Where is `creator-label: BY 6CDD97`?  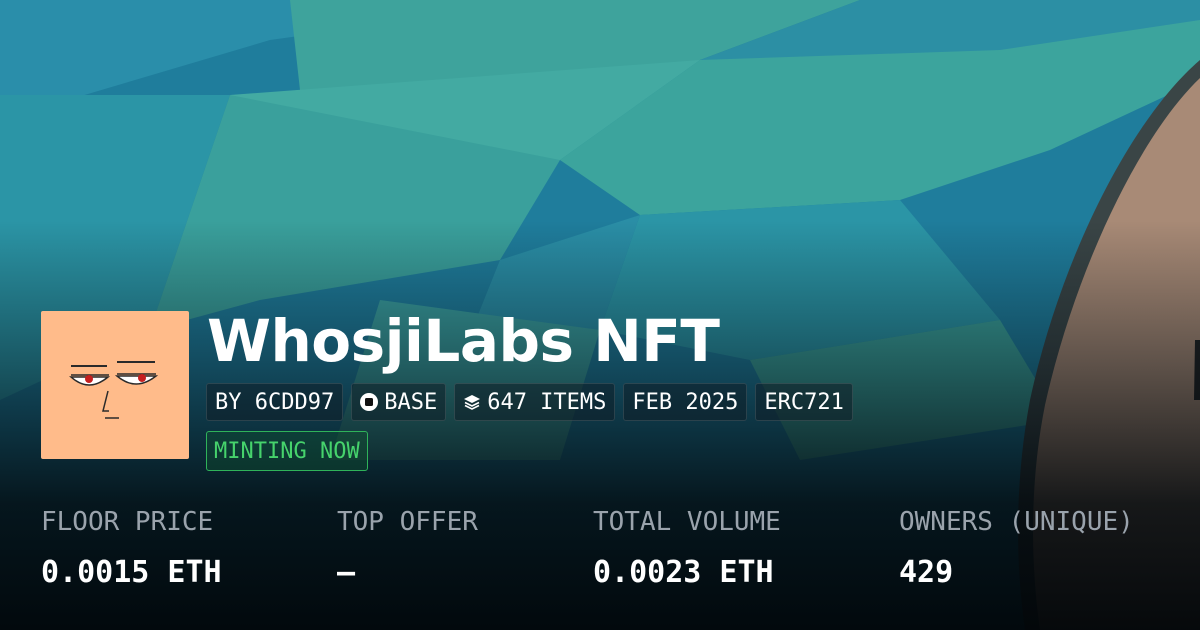
creator-label: BY 6CDD97 is located at coordinates (275, 402).